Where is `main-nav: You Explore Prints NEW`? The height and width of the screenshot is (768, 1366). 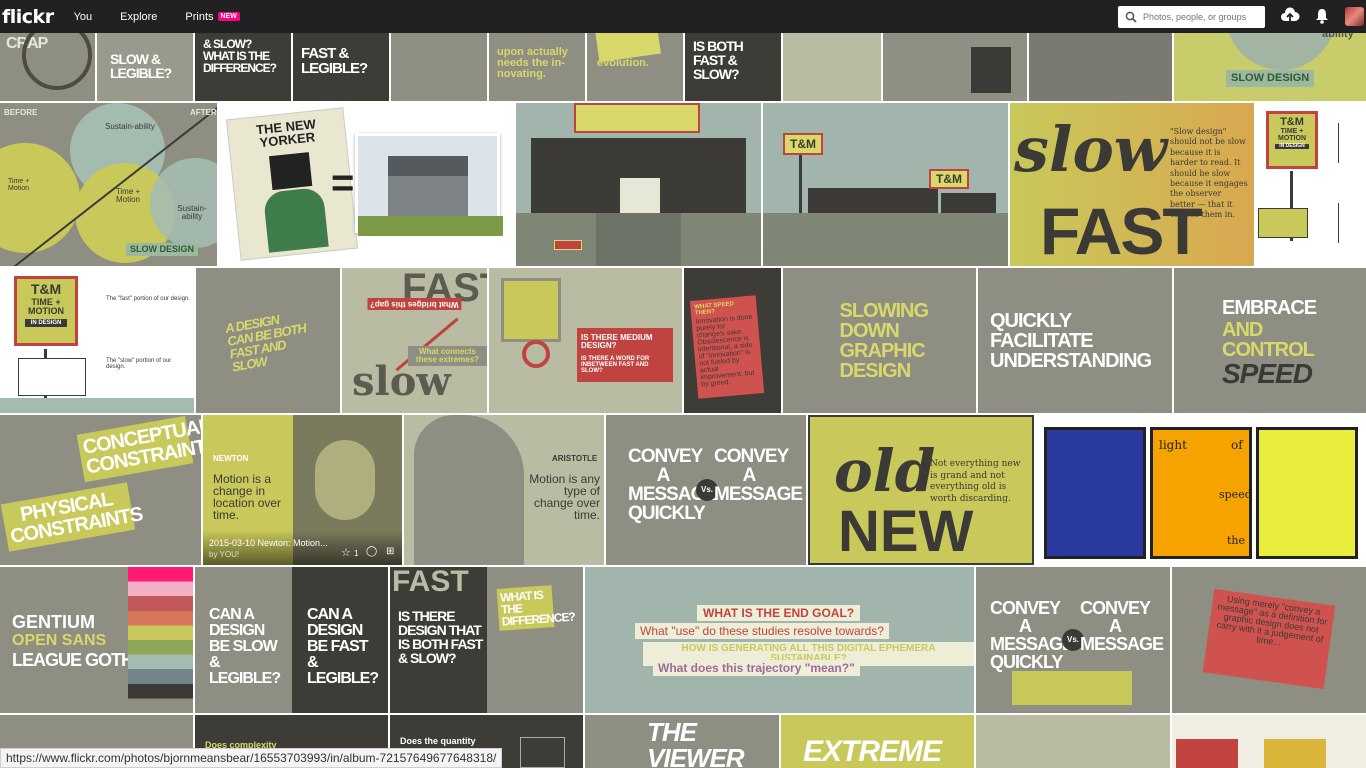
main-nav: You Explore Prints NEW is located at coordinates (171, 17).